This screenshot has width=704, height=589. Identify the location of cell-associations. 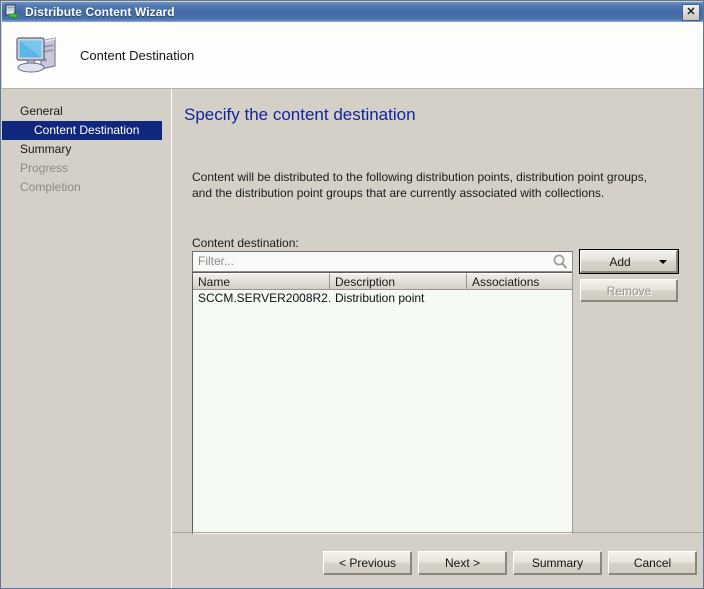
(519, 298).